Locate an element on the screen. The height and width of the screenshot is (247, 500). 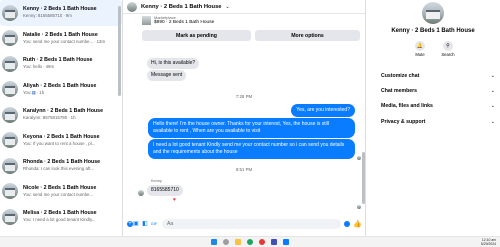
clock-date: 5/29/2024 is located at coordinates (488, 244).